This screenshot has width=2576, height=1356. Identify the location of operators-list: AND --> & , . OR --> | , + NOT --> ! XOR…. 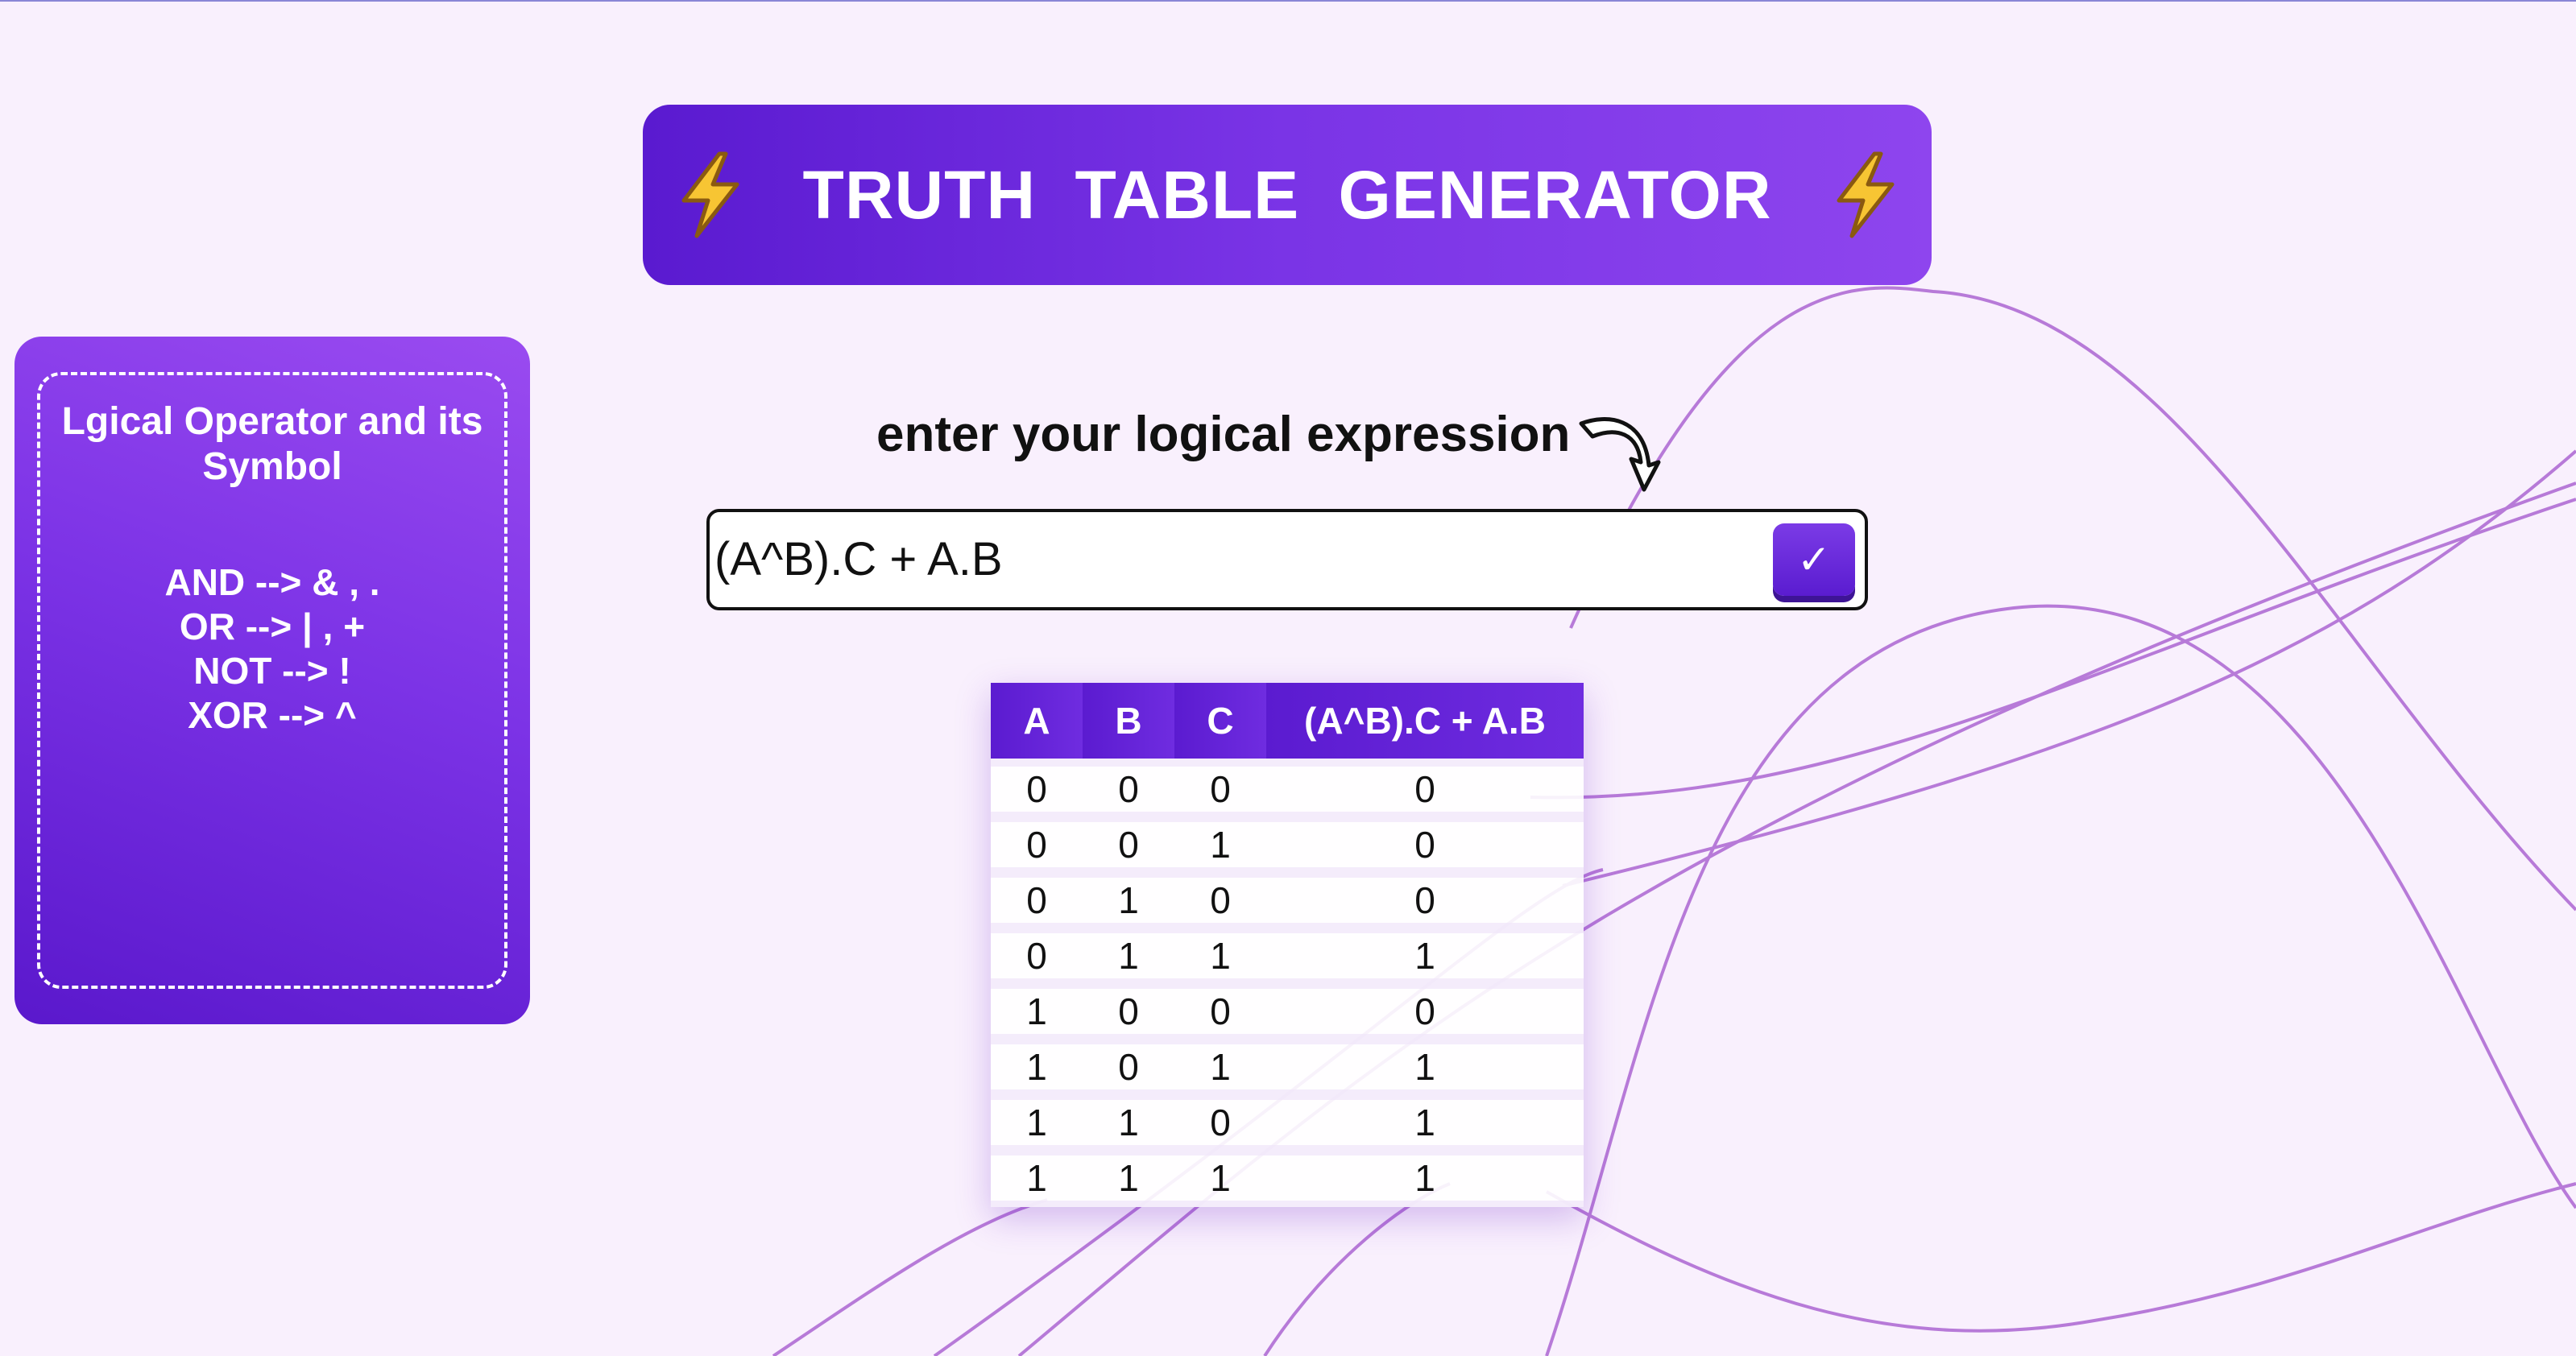
(272, 649).